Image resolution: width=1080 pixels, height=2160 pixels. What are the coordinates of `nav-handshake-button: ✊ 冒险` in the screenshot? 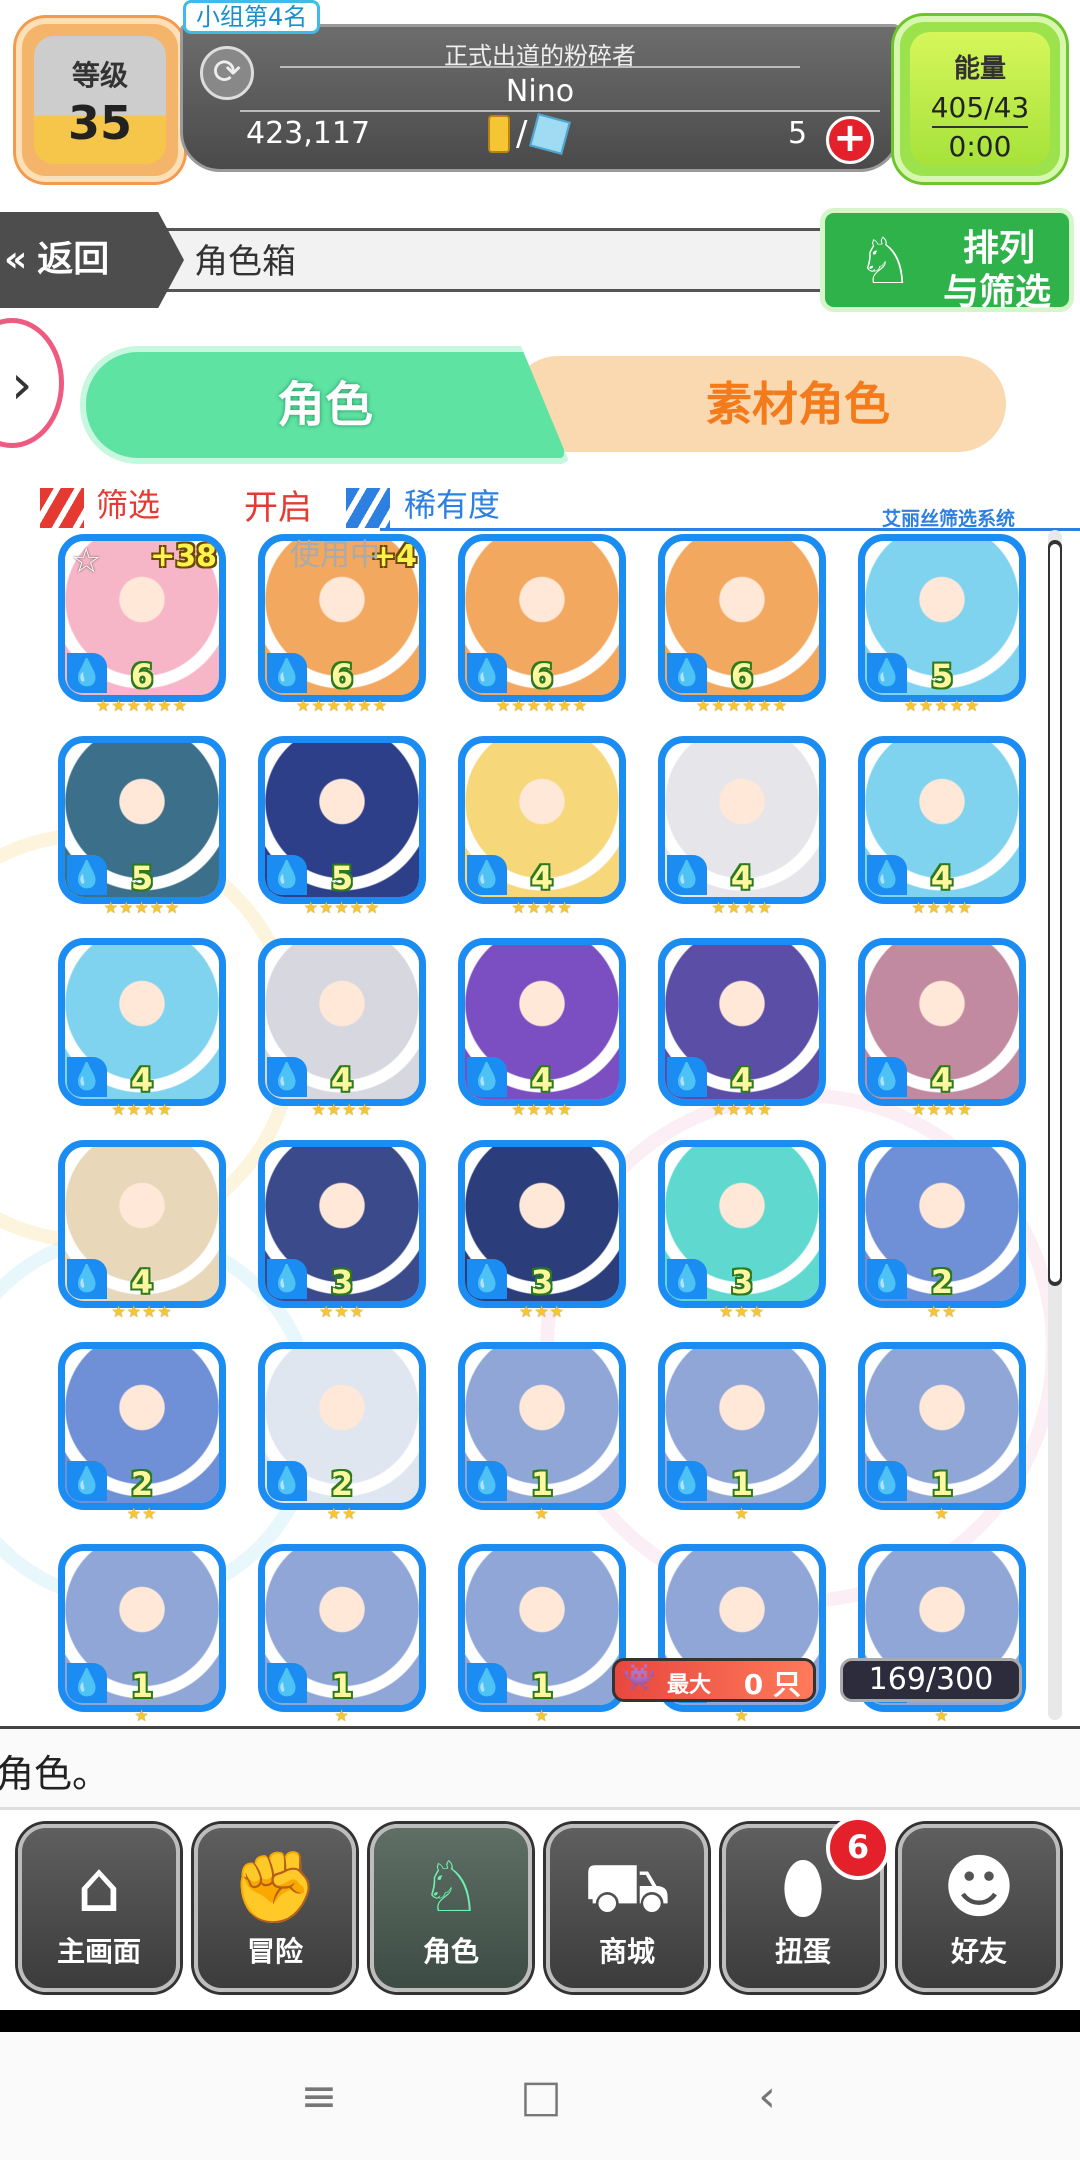 It's located at (275, 1908).